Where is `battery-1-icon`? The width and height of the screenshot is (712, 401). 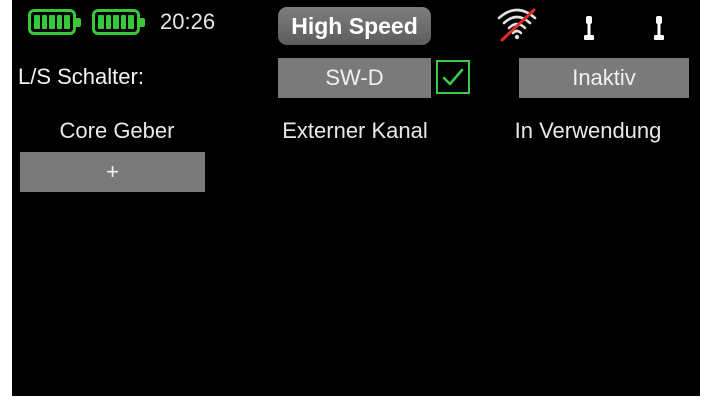
battery-1-icon is located at coordinates (54, 22).